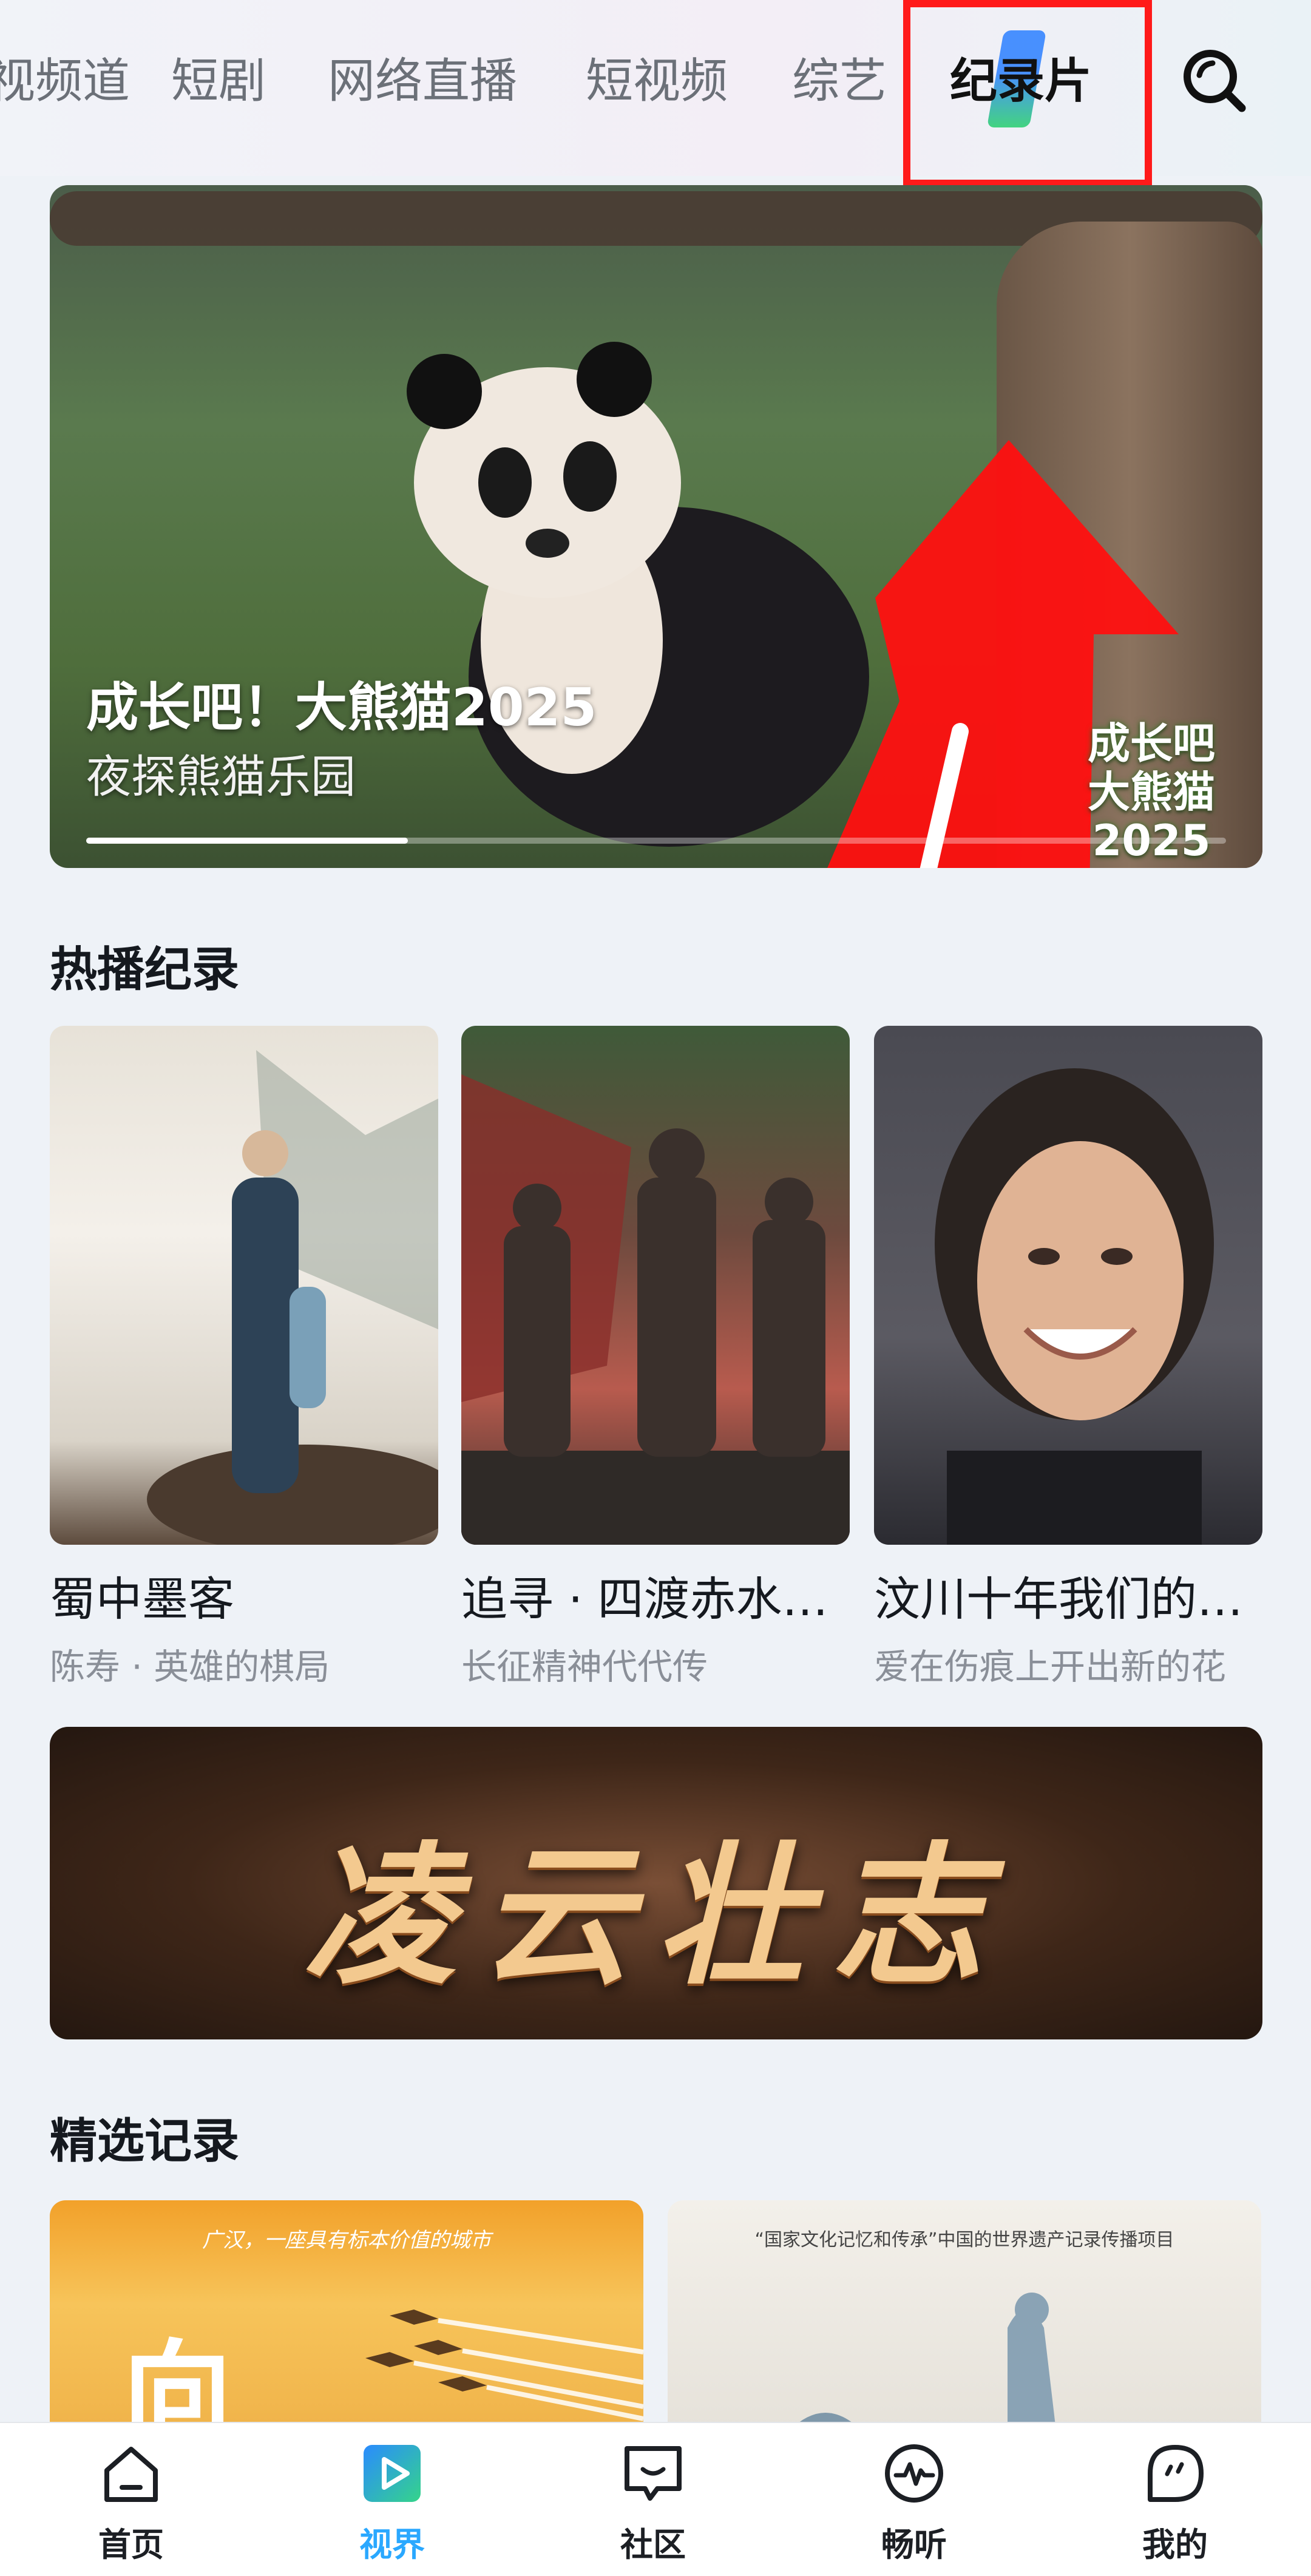 This screenshot has width=1311, height=2576. Describe the element at coordinates (1027, 93) in the screenshot. I see `highlight-annotation-box` at that location.